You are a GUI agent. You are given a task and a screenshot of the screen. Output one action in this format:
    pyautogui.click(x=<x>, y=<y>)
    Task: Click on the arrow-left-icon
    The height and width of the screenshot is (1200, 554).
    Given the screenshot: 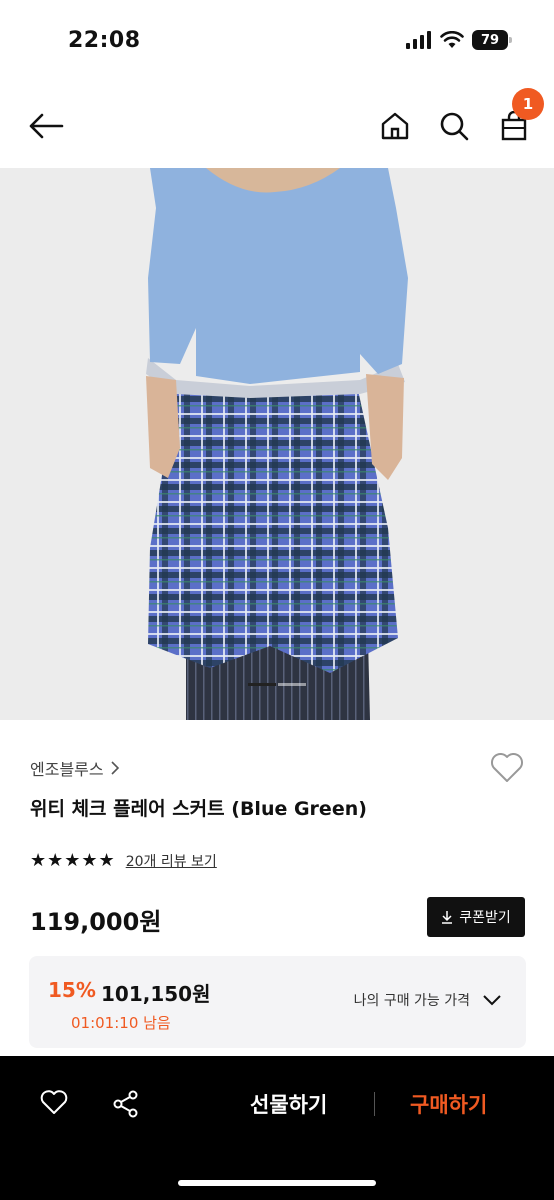 What is the action you would take?
    pyautogui.click(x=46, y=126)
    